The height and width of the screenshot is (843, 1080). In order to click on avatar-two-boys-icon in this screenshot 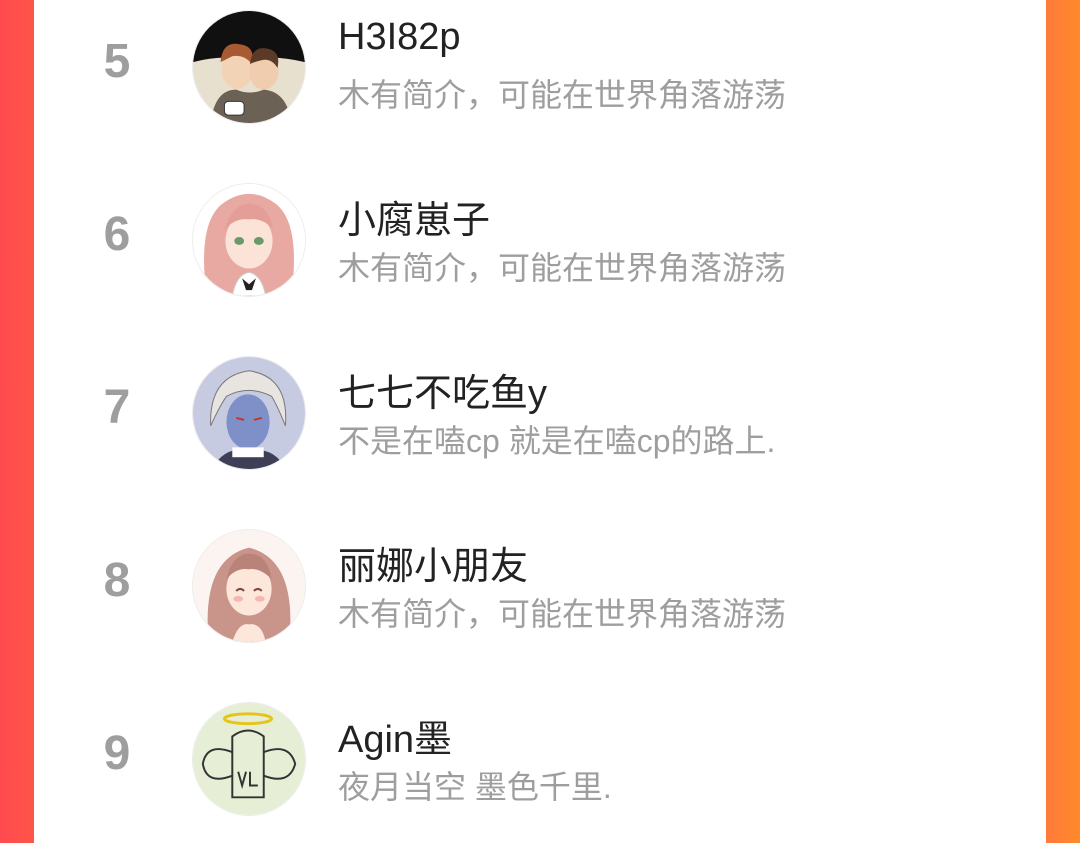, I will do `click(249, 67)`.